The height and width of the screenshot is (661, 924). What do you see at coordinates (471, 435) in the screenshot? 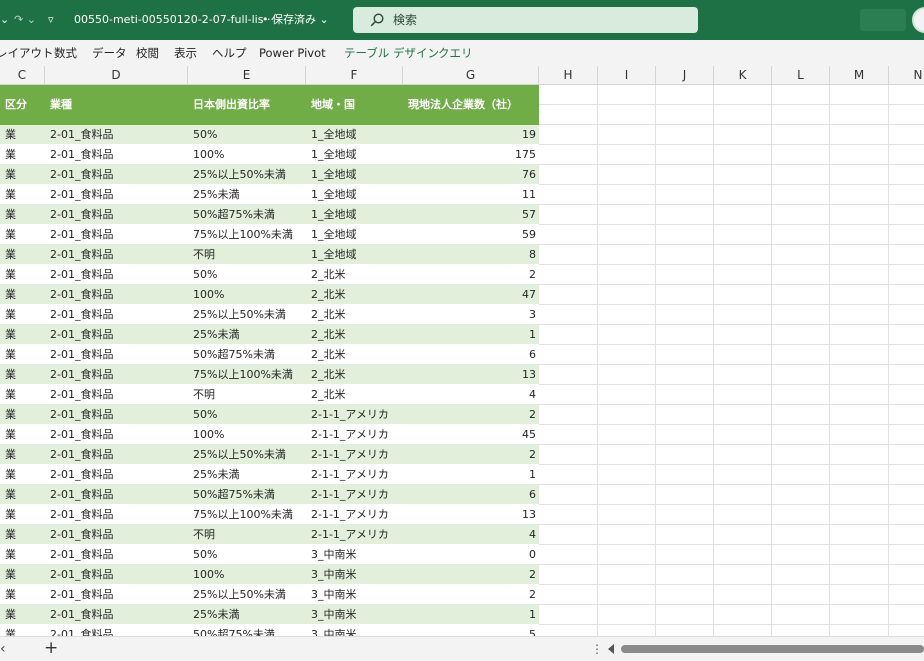
I see `cell-count: 45` at bounding box center [471, 435].